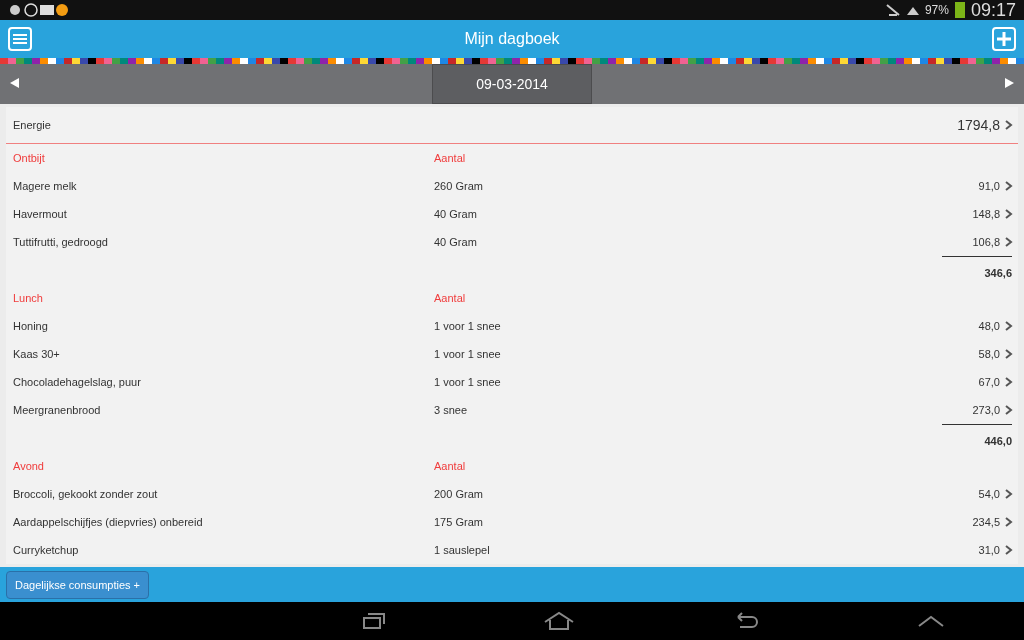  Describe the element at coordinates (31, 326) in the screenshot. I see `food-name: Honing` at that location.